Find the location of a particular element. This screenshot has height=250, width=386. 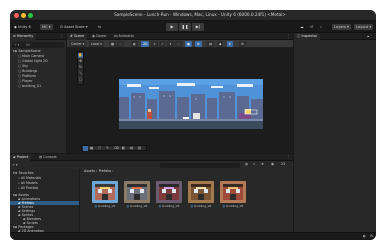

game-icon: ◉ is located at coordinates (93, 36).